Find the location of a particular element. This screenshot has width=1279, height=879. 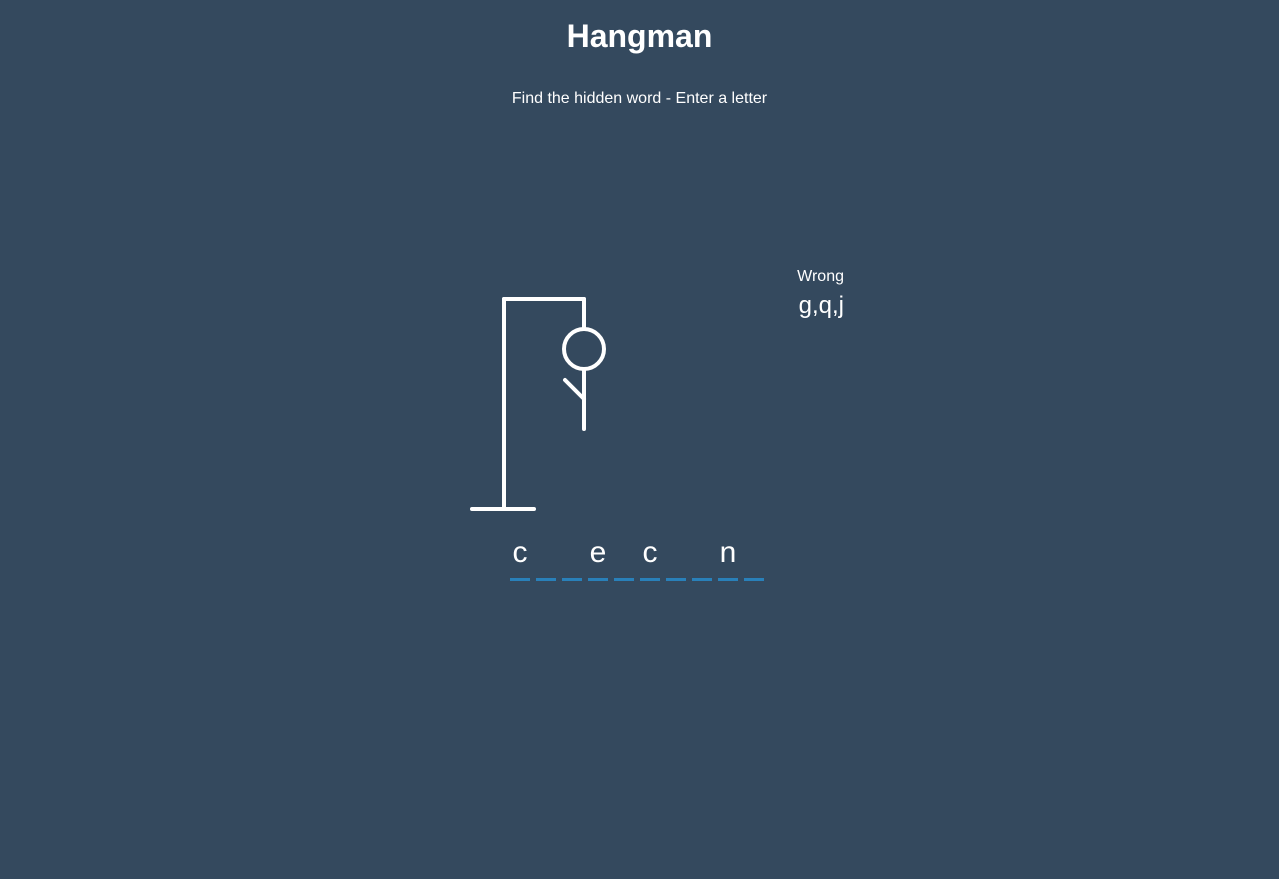

hangman-figure is located at coordinates (538, 404).